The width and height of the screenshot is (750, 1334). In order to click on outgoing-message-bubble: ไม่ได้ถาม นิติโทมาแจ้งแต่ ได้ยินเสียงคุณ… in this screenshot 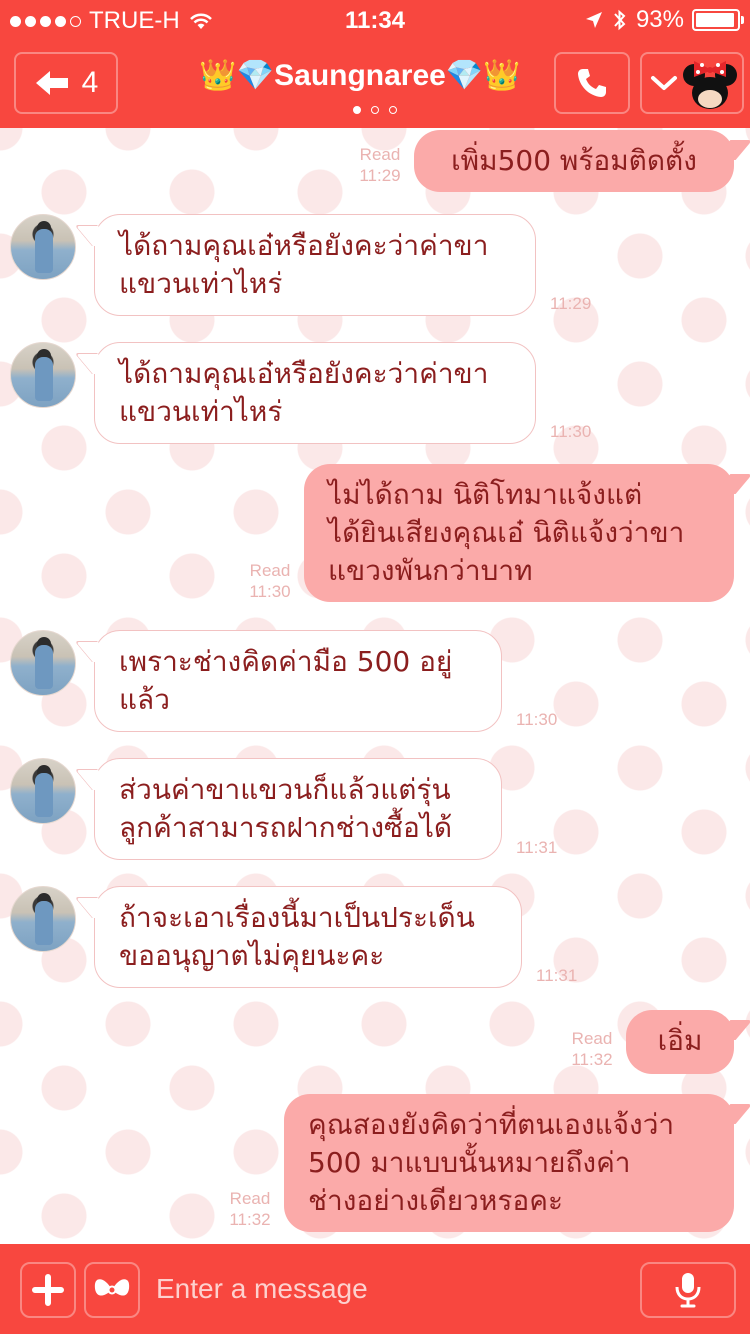, I will do `click(519, 533)`.